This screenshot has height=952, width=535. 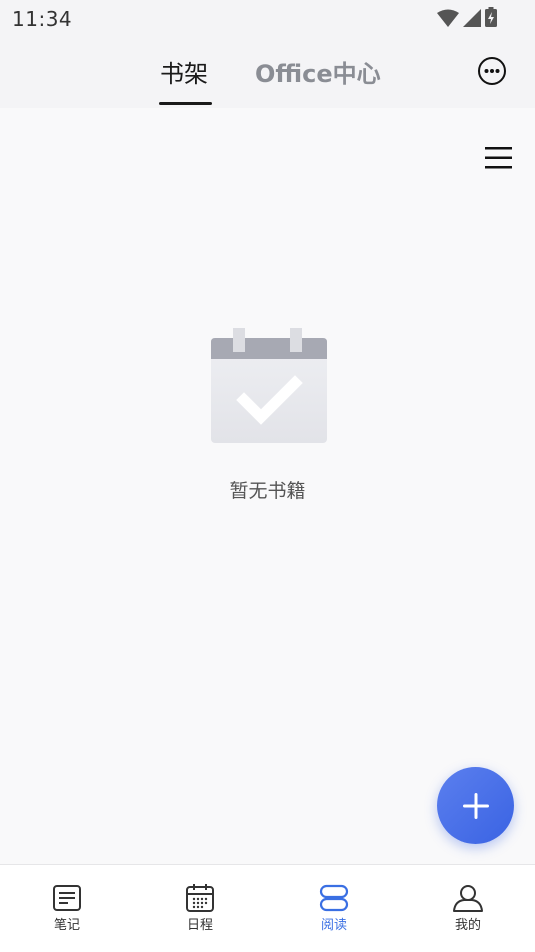 I want to click on more-options-button, so click(x=492, y=71).